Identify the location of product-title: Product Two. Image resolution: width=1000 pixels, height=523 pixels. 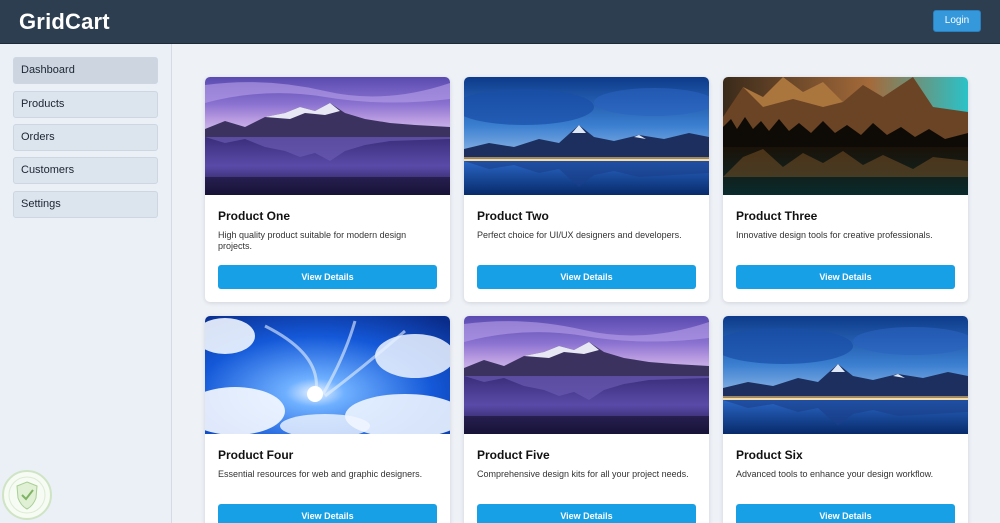
(513, 216).